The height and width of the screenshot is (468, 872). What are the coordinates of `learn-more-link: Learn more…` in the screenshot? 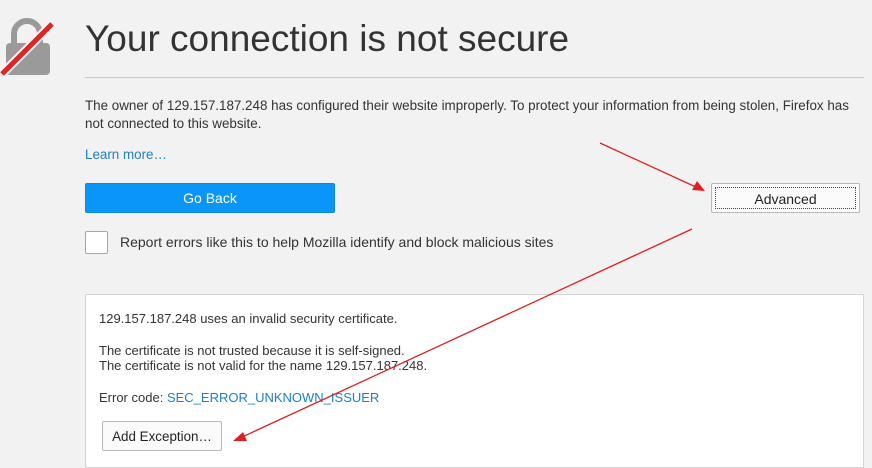 It's located at (126, 155).